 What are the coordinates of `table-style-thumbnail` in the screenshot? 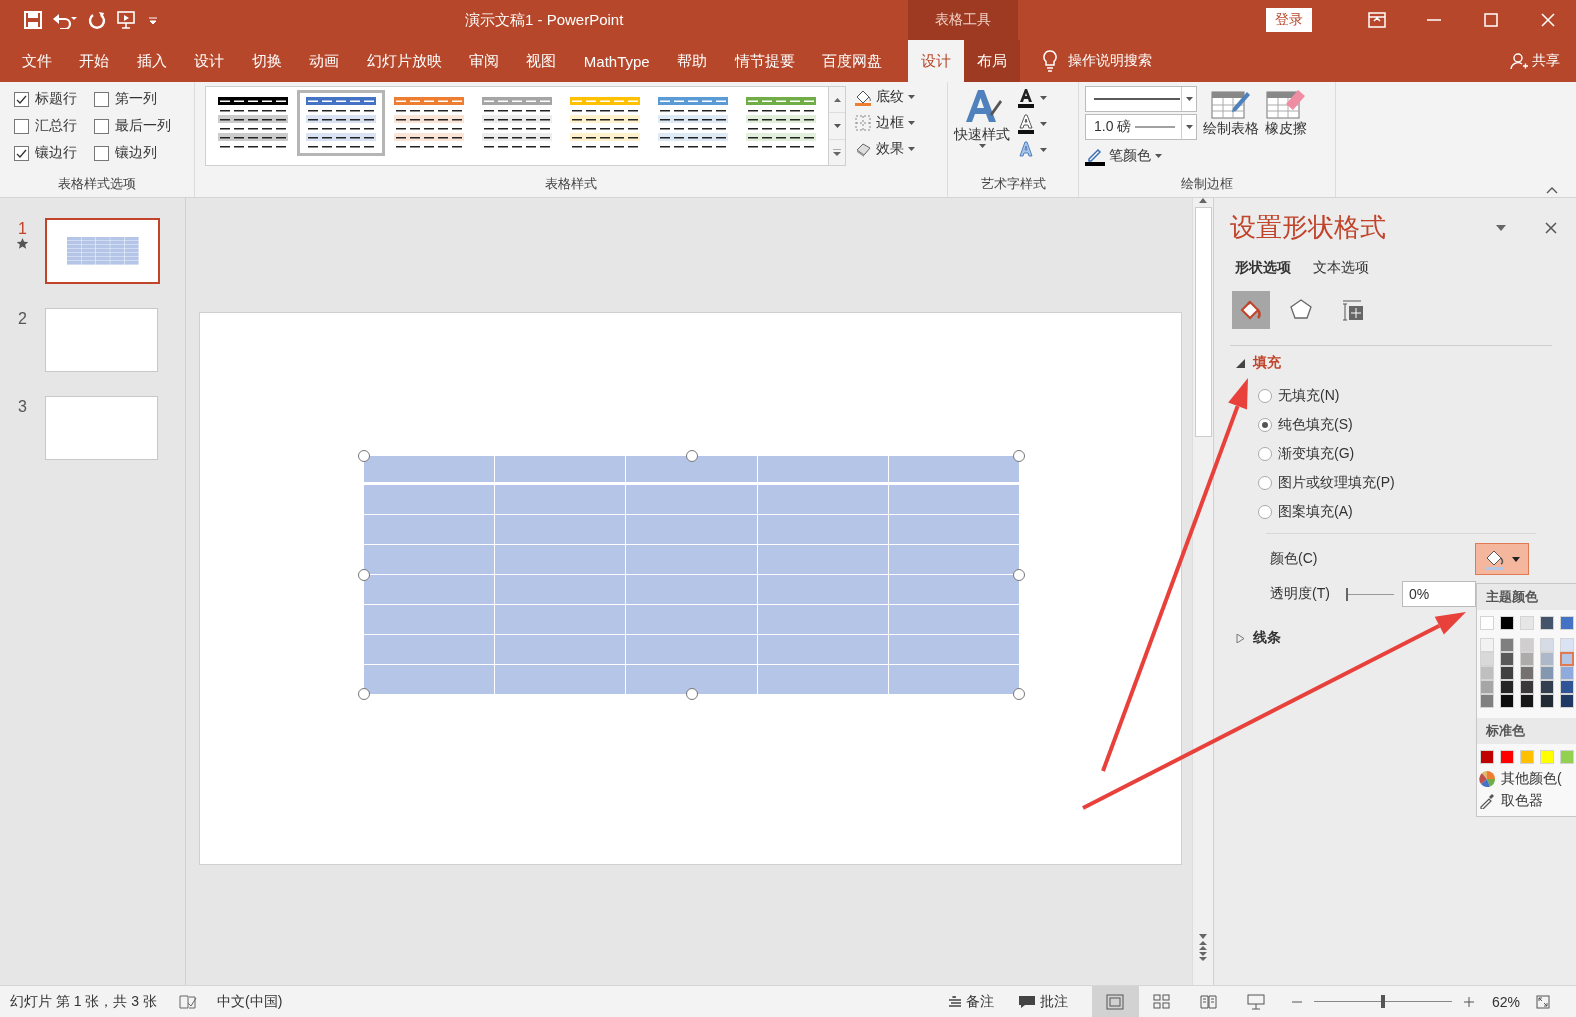 It's located at (341, 123).